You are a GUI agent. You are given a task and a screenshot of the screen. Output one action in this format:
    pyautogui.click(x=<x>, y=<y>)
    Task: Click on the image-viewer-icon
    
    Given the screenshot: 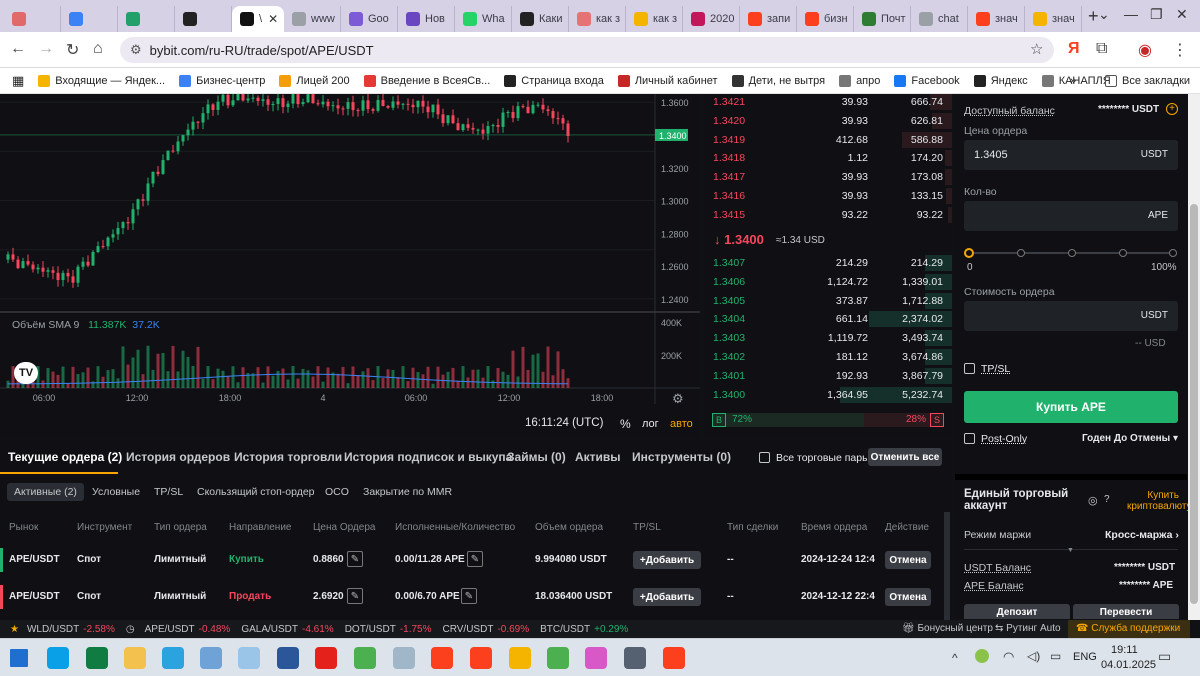 What is the action you would take?
    pyautogui.click(x=635, y=658)
    